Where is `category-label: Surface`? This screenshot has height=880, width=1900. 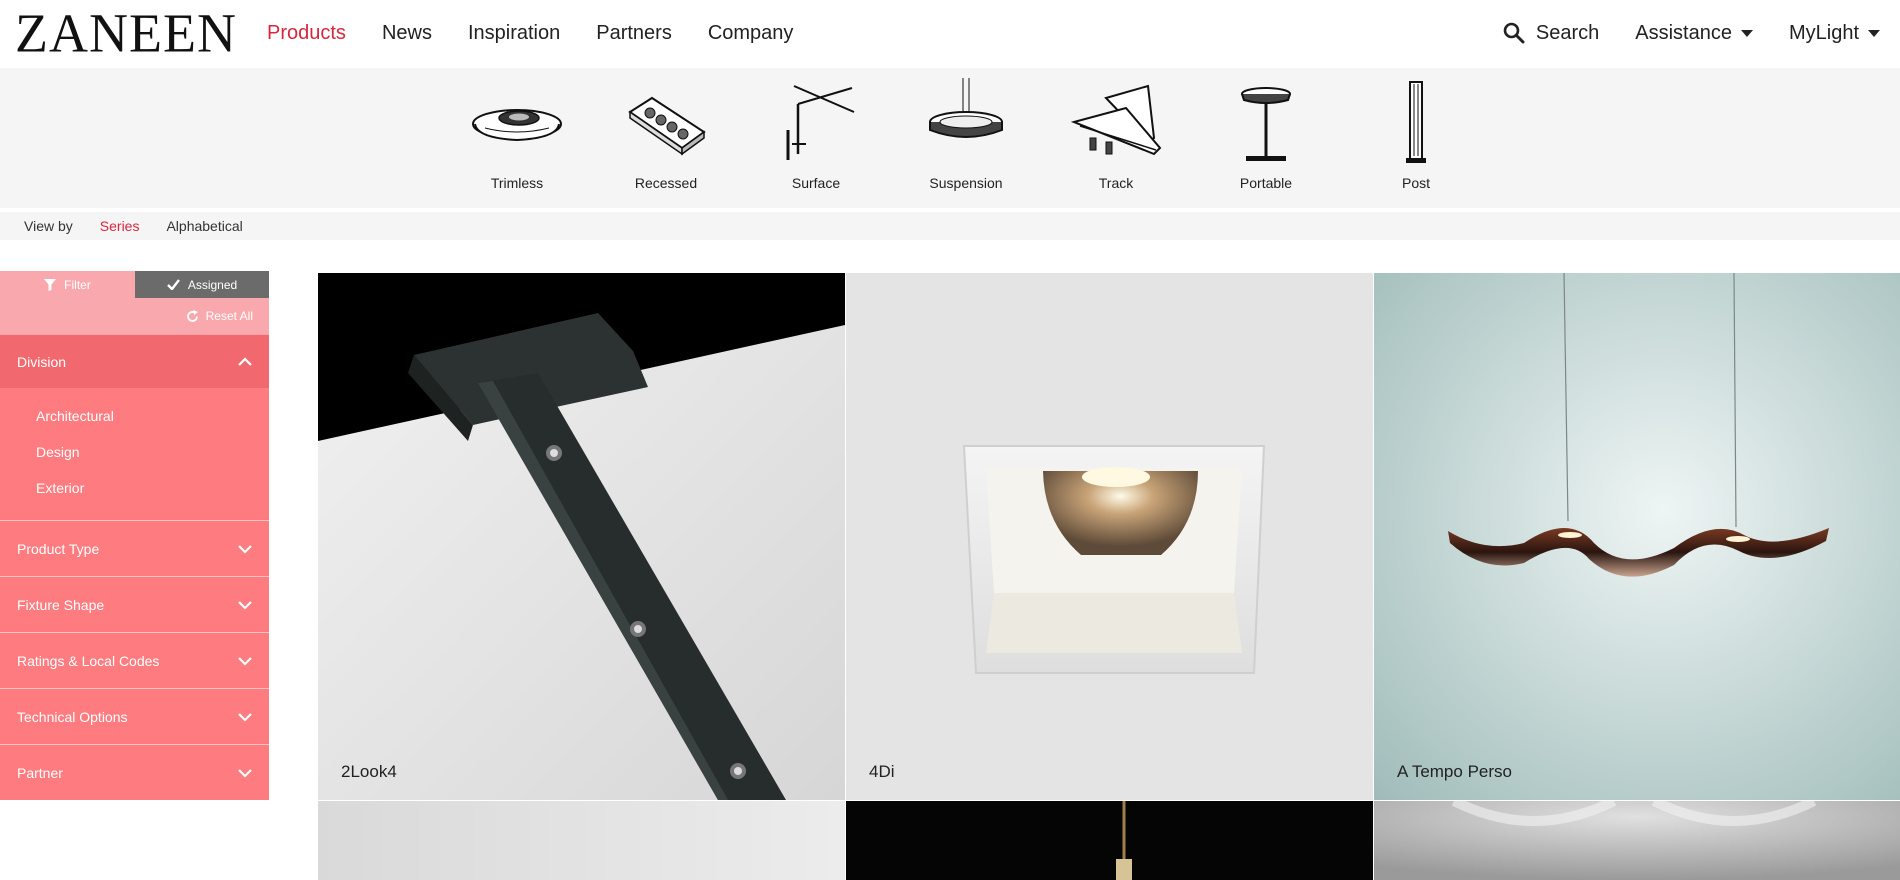 category-label: Surface is located at coordinates (816, 183).